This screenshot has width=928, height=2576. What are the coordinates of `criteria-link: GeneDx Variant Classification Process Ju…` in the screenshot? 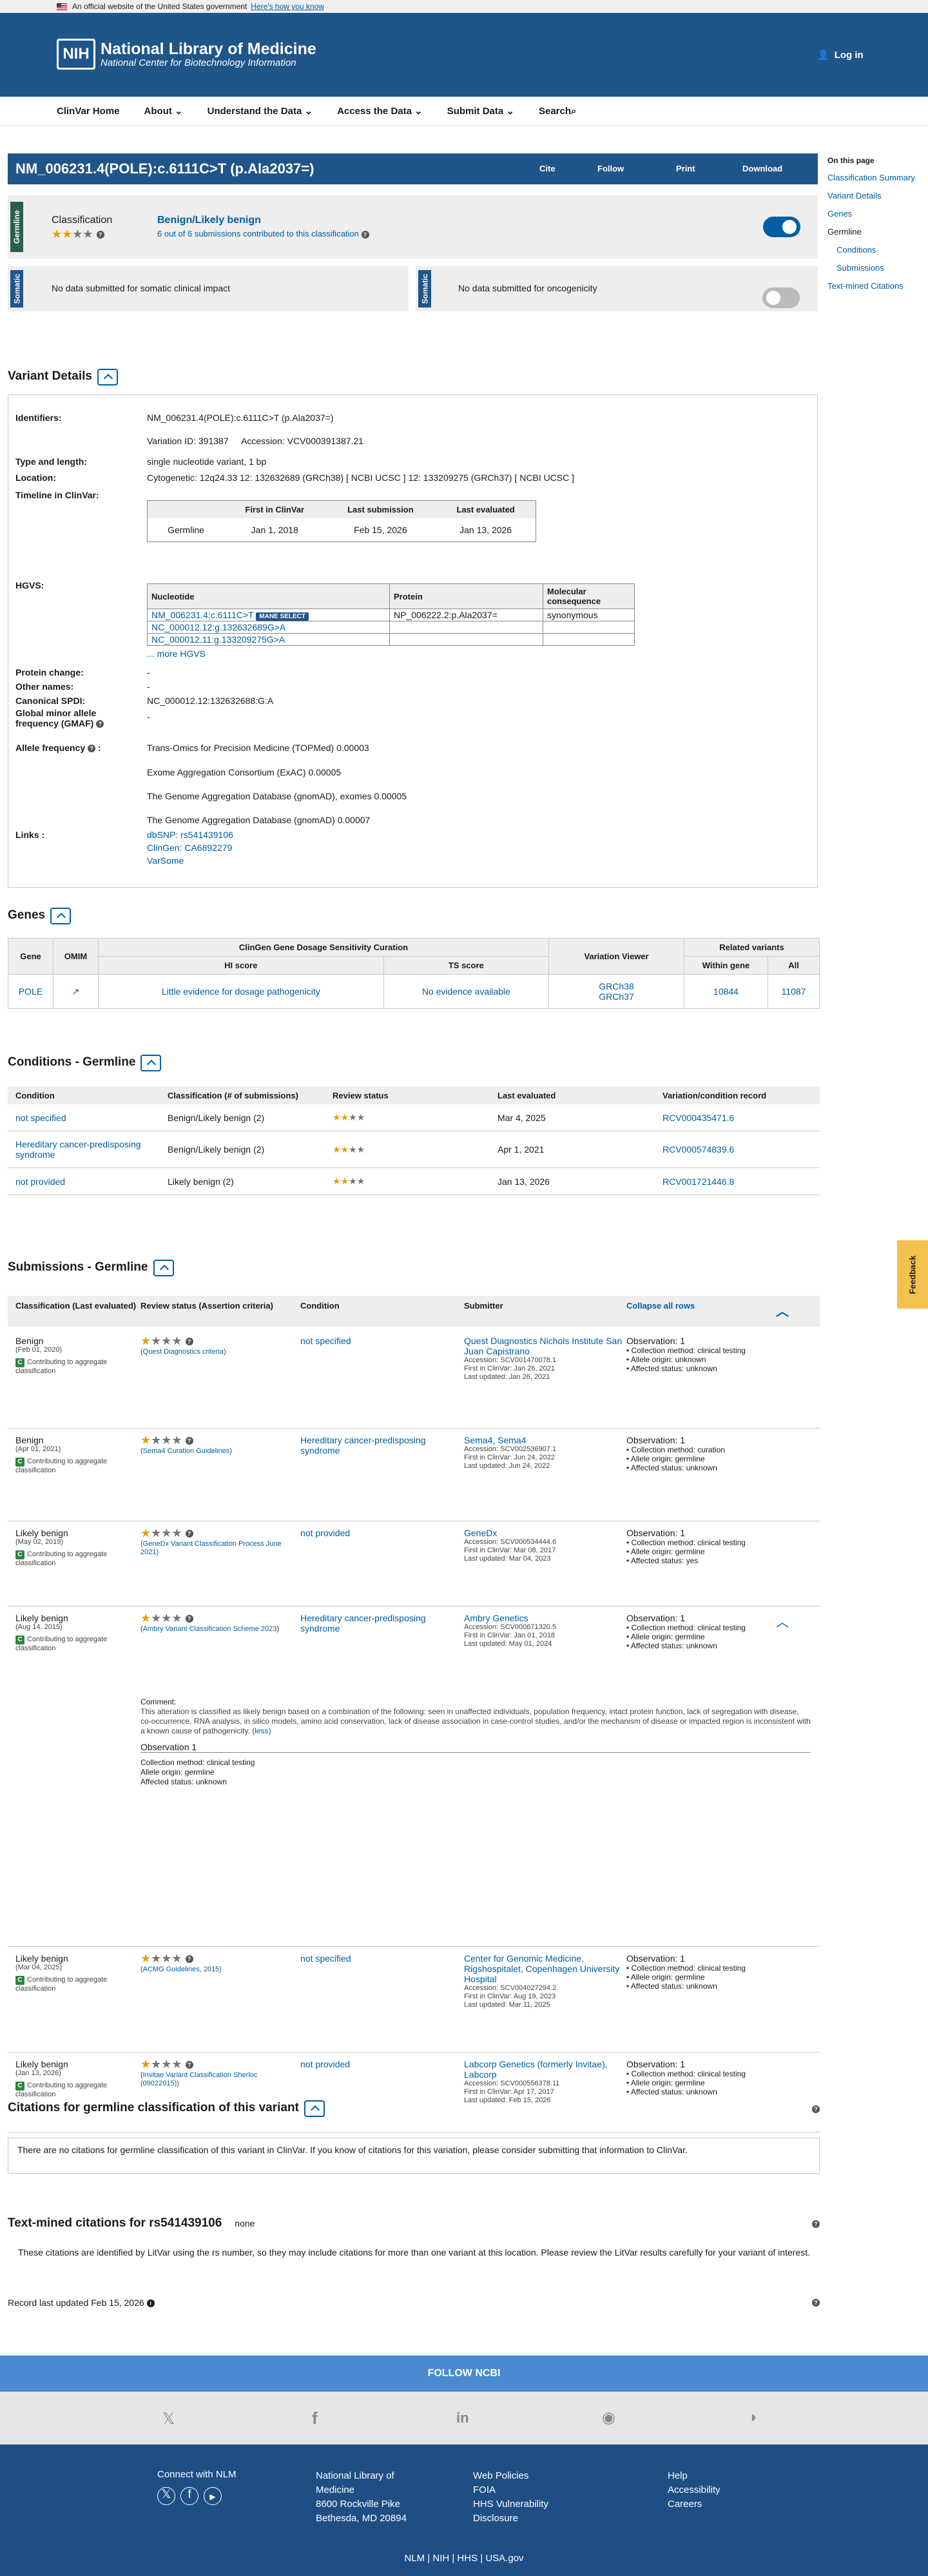 It's located at (211, 1548).